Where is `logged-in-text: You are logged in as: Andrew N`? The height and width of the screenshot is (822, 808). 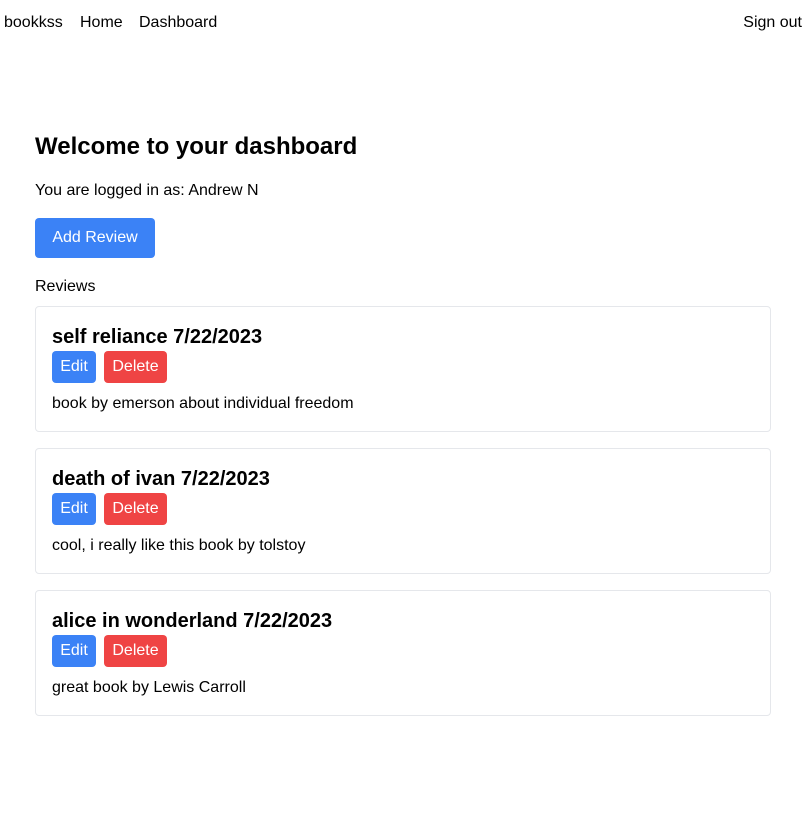
logged-in-text: You are logged in as: Andrew N is located at coordinates (147, 190).